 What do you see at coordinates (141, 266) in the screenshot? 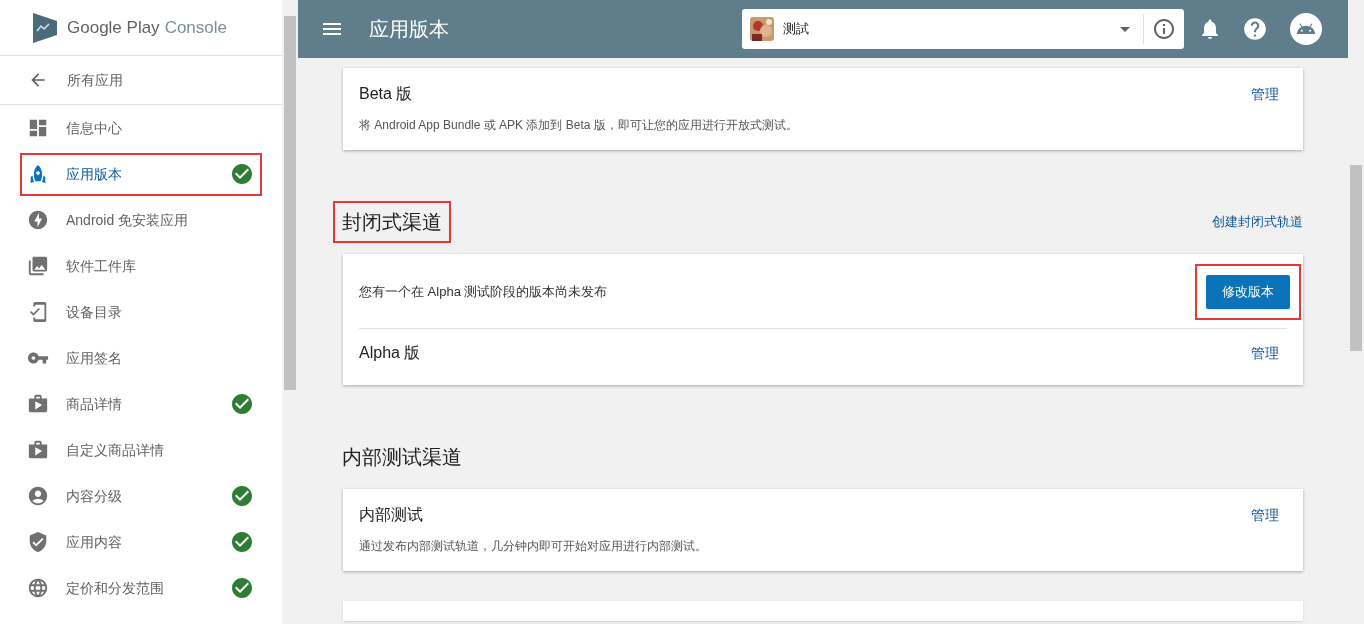
I see `sidebar-item: 软件工件库` at bounding box center [141, 266].